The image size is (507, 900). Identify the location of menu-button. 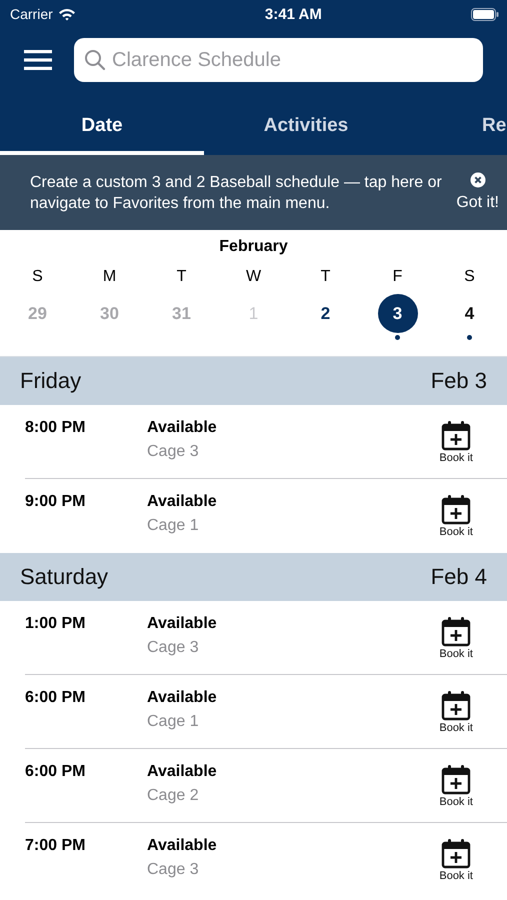
(38, 60).